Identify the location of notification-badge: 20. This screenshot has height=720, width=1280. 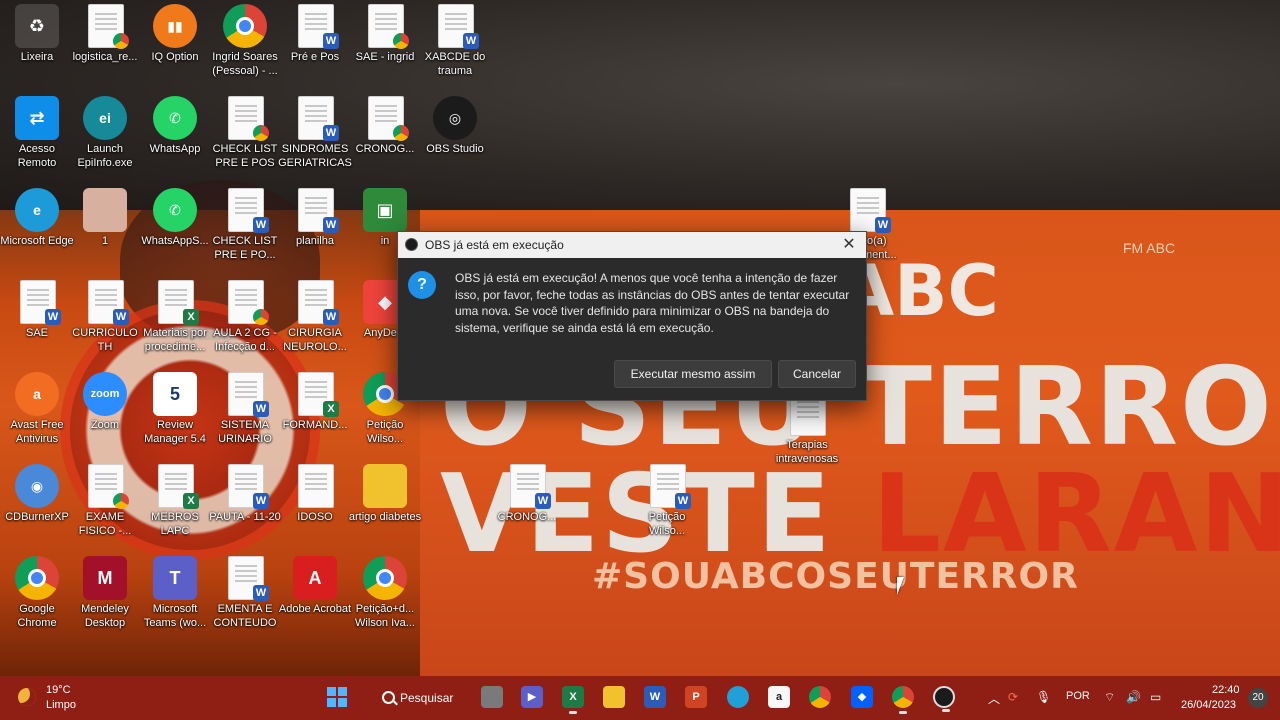
(1258, 698).